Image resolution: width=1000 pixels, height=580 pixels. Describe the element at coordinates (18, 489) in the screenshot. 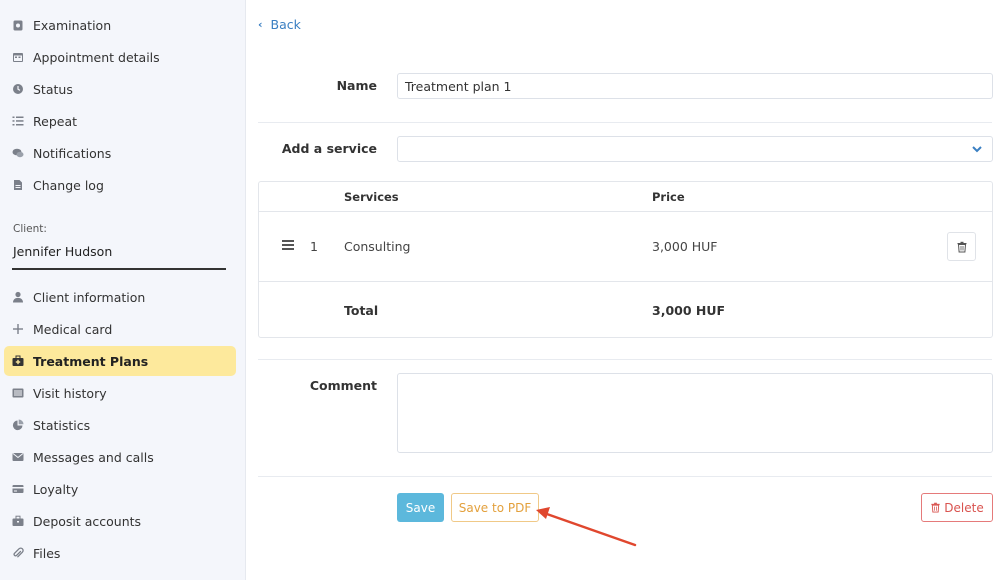

I see `credit-card-icon` at that location.